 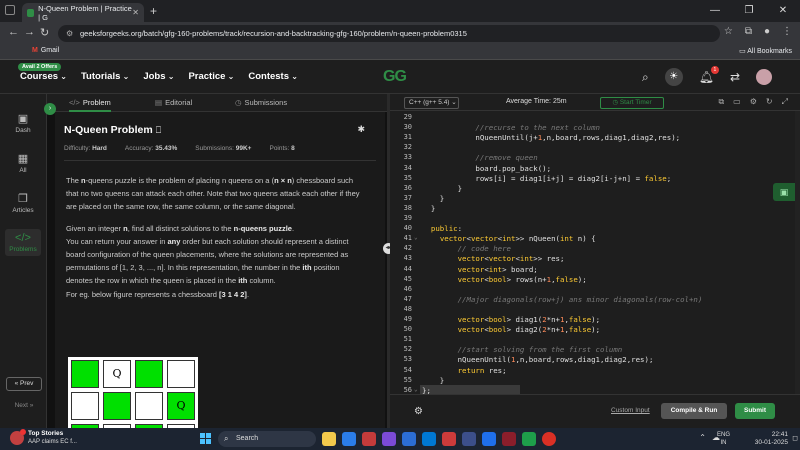 I want to click on save-icon: ▭, so click(x=737, y=102).